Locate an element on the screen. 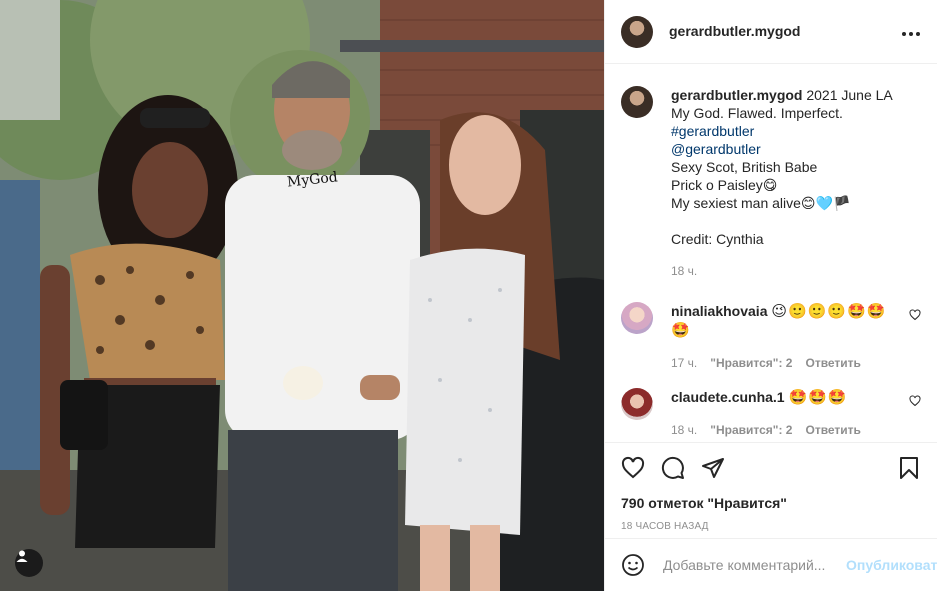  commenter-username: ninaliakhovaia is located at coordinates (719, 311).